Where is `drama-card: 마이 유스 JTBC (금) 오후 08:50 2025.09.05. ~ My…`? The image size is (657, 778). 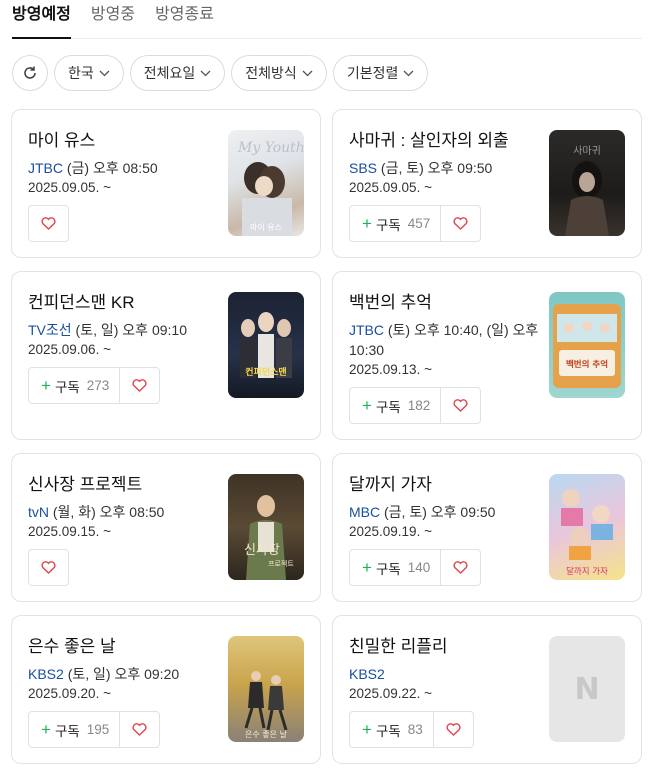
drama-card: 마이 유스 JTBC (금) 오후 08:50 2025.09.05. ~ My… is located at coordinates (166, 183).